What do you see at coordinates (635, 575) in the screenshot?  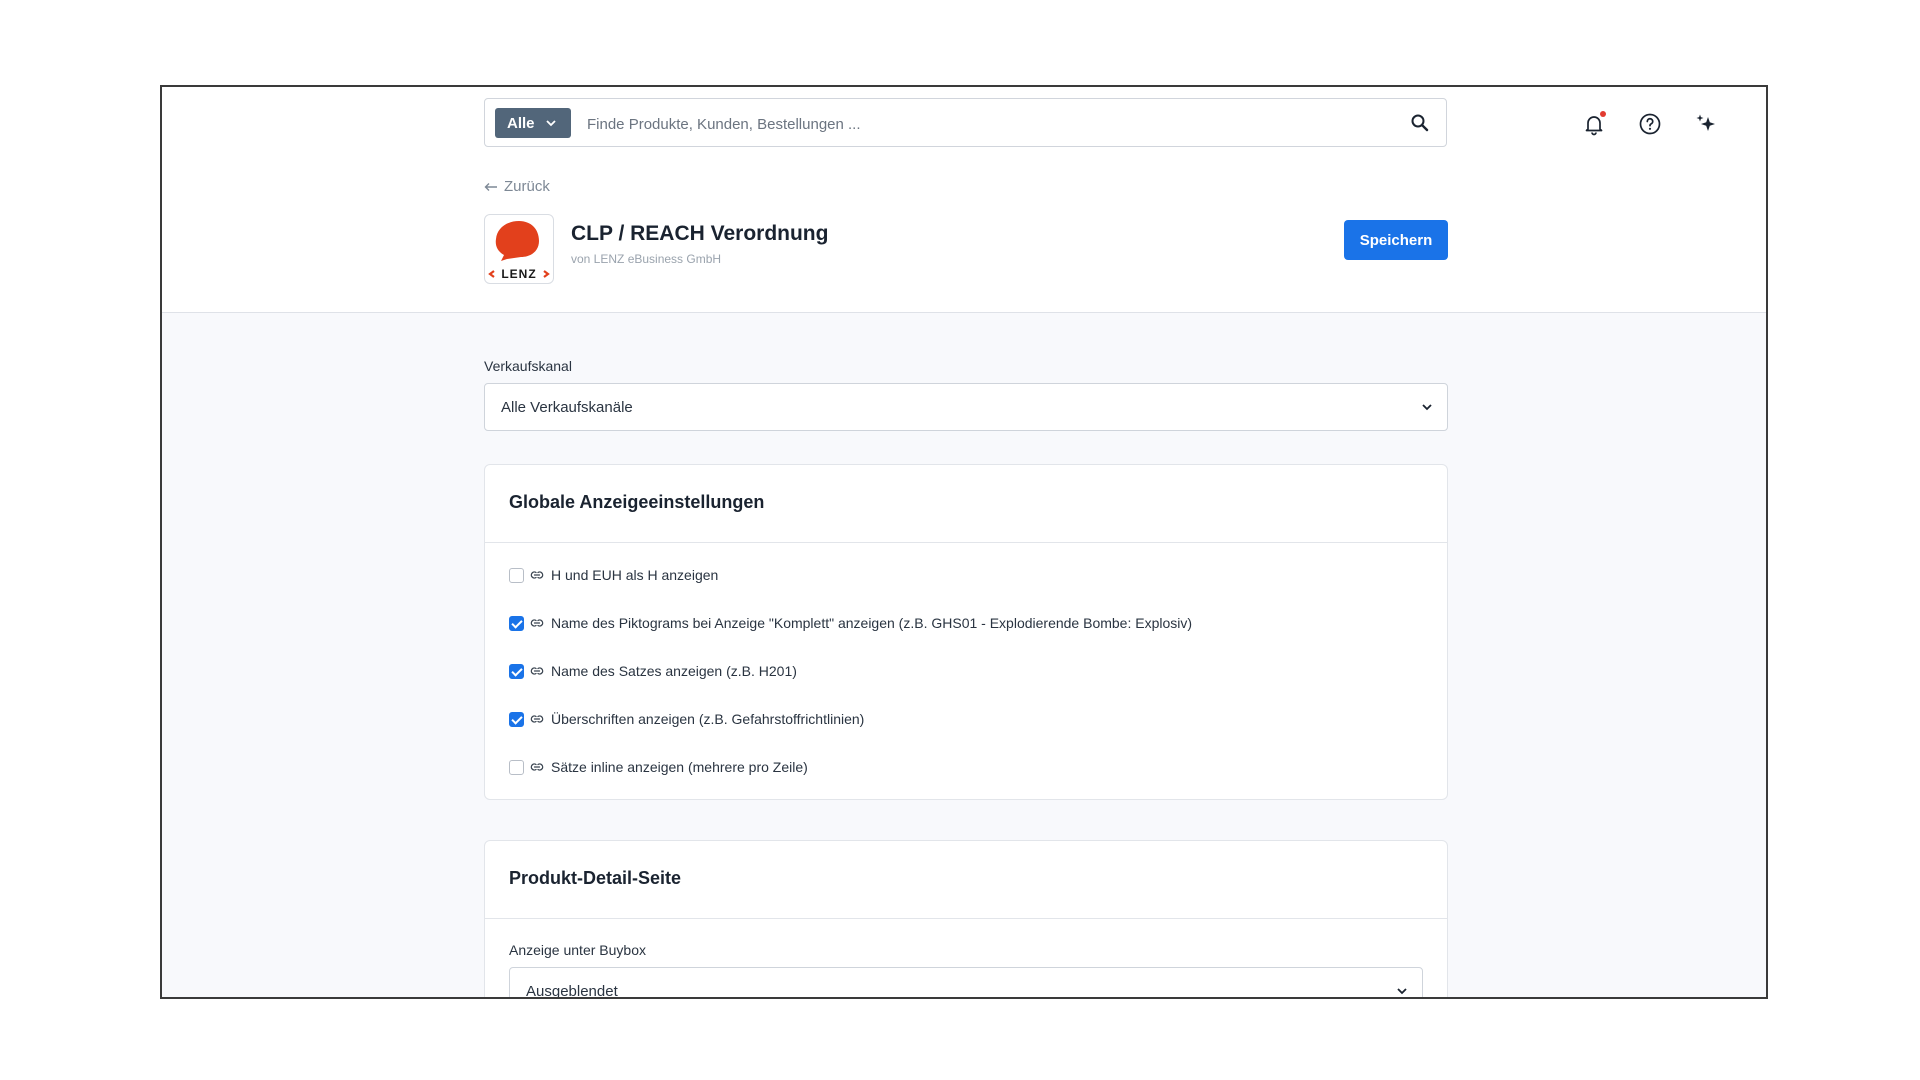 I see `option-label: H und EUH als H anzeigen` at bounding box center [635, 575].